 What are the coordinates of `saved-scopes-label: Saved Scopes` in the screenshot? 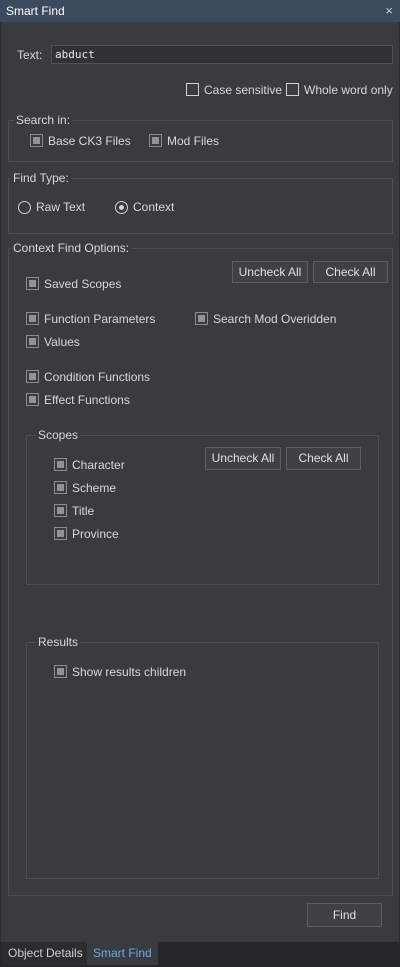 It's located at (83, 284).